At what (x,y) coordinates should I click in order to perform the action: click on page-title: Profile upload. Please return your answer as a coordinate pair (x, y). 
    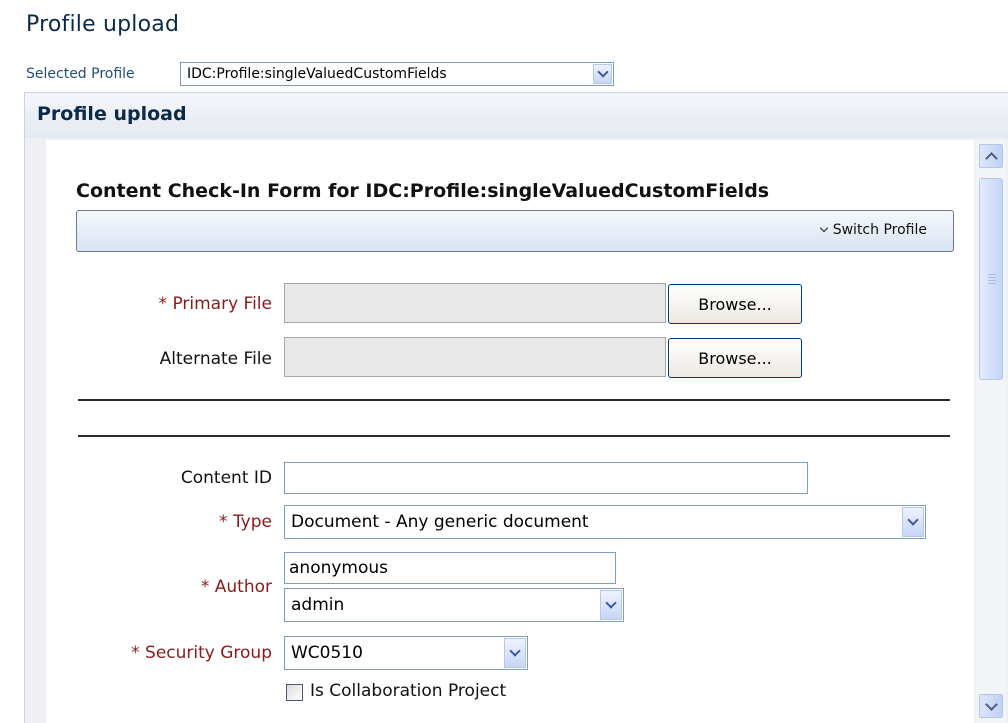
    Looking at the image, I should click on (103, 24).